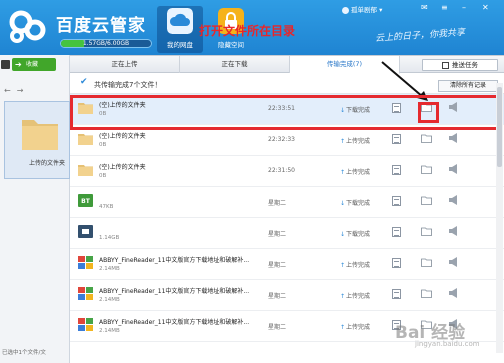  Describe the element at coordinates (465, 65) in the screenshot. I see `push-tasks-label: 推送任务` at that location.